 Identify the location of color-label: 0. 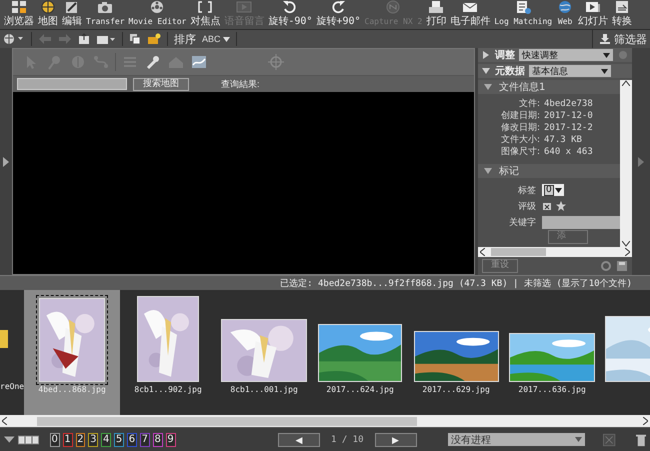
(55, 439).